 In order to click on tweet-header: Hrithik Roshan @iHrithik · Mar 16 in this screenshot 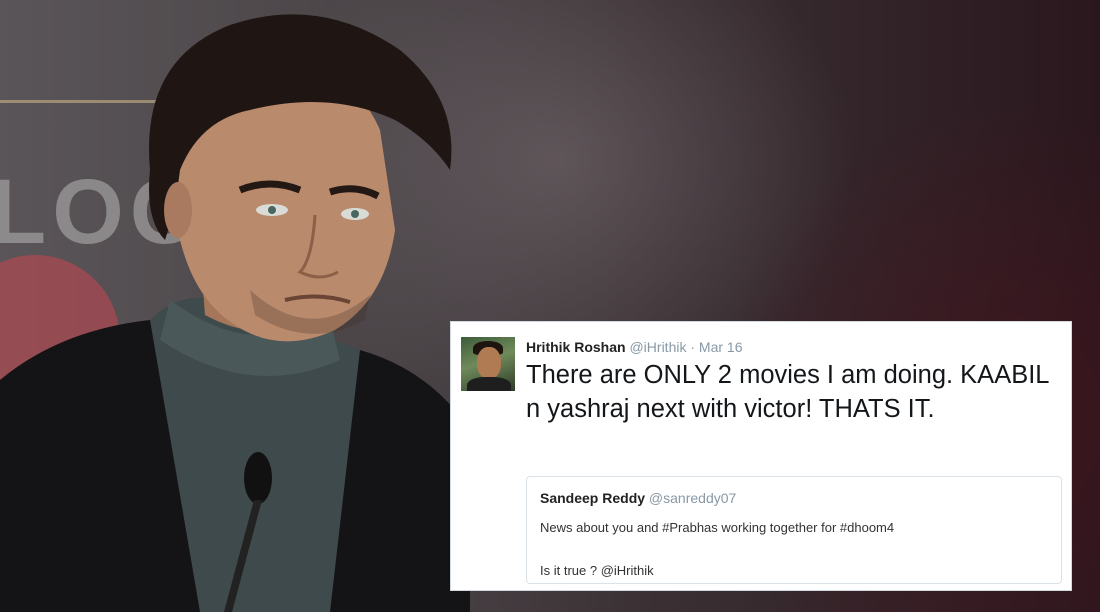, I will do `click(634, 347)`.